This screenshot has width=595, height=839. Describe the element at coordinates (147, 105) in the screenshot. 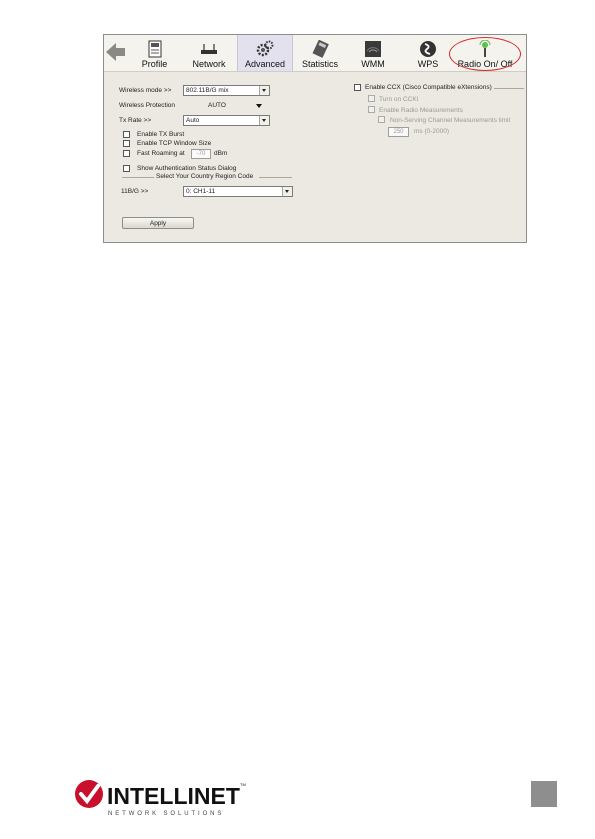

I see `wireless-protection-label: Wireless Protection` at that location.